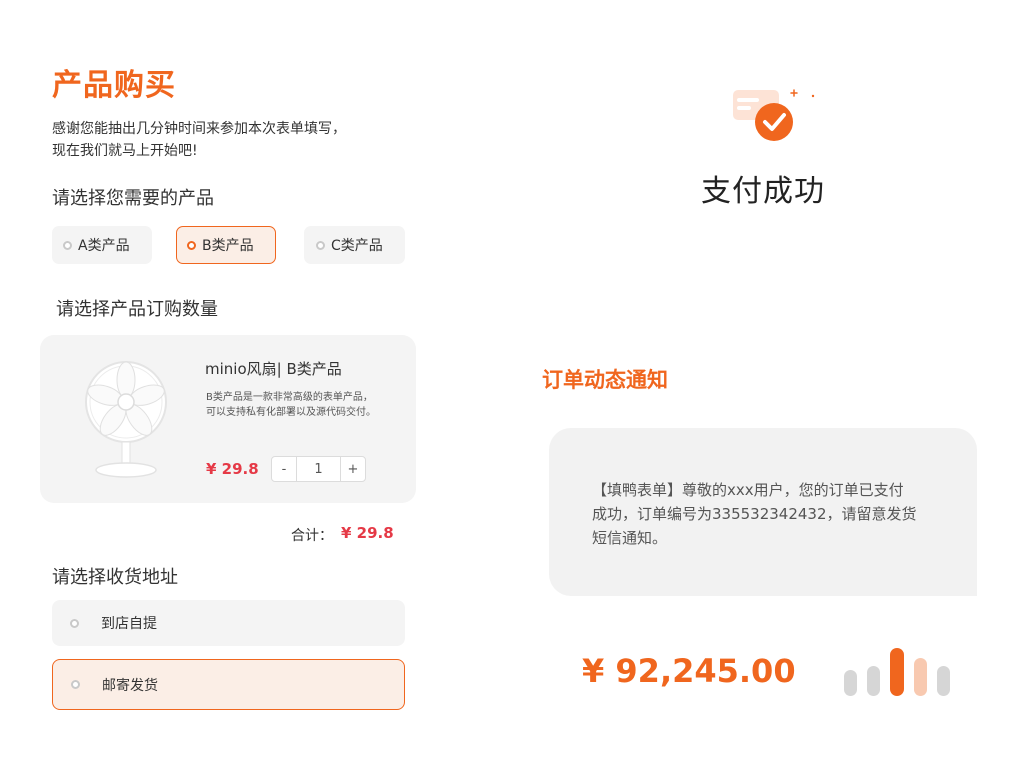  Describe the element at coordinates (114, 85) in the screenshot. I see `page-title: 产品购买` at that location.